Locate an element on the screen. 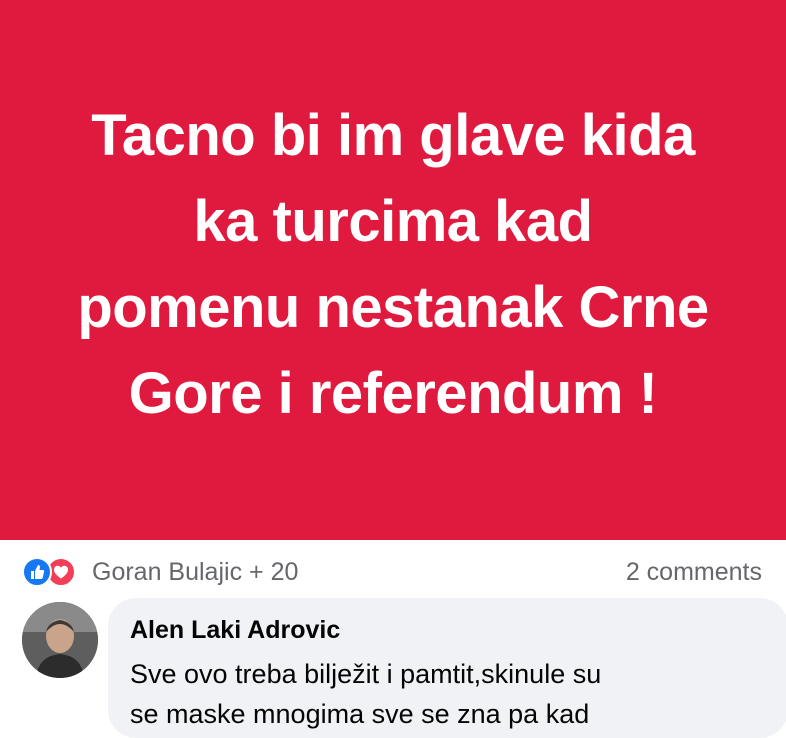  post-text-line: ka turcima kad is located at coordinates (393, 221).